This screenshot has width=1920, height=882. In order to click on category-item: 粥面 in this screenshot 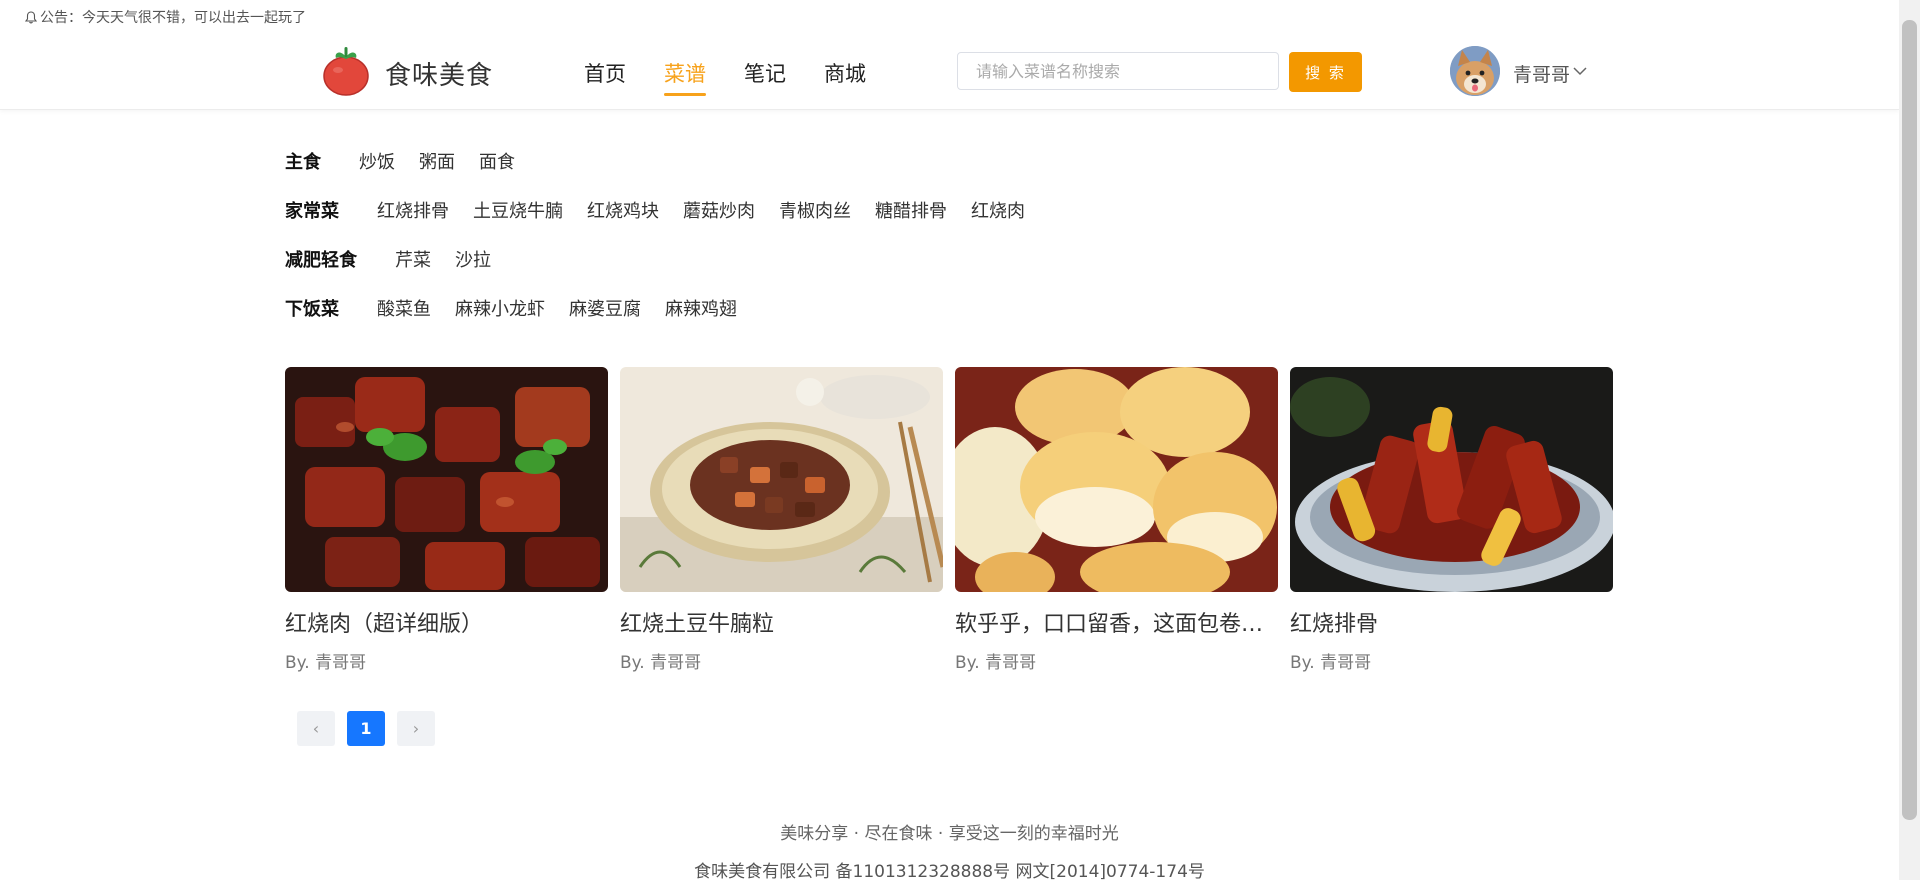, I will do `click(437, 161)`.